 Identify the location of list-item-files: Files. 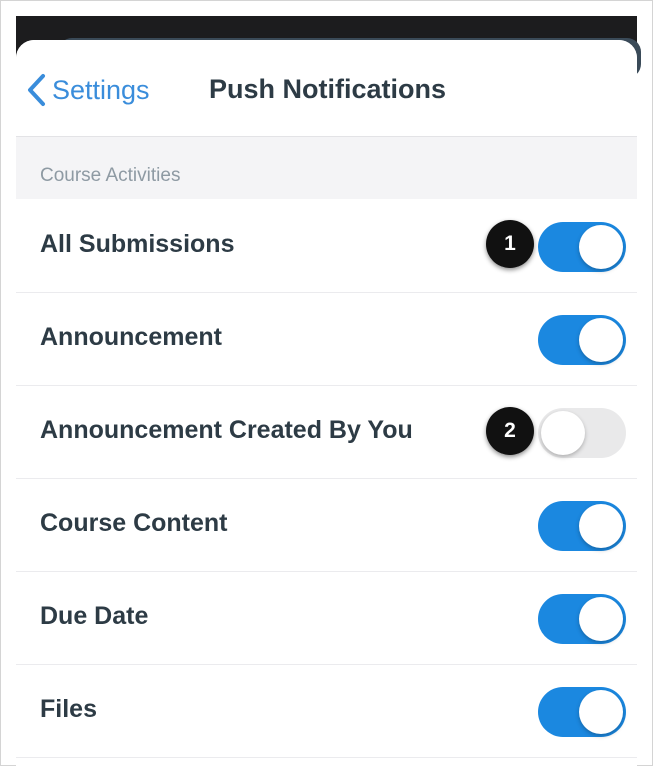
(326, 711).